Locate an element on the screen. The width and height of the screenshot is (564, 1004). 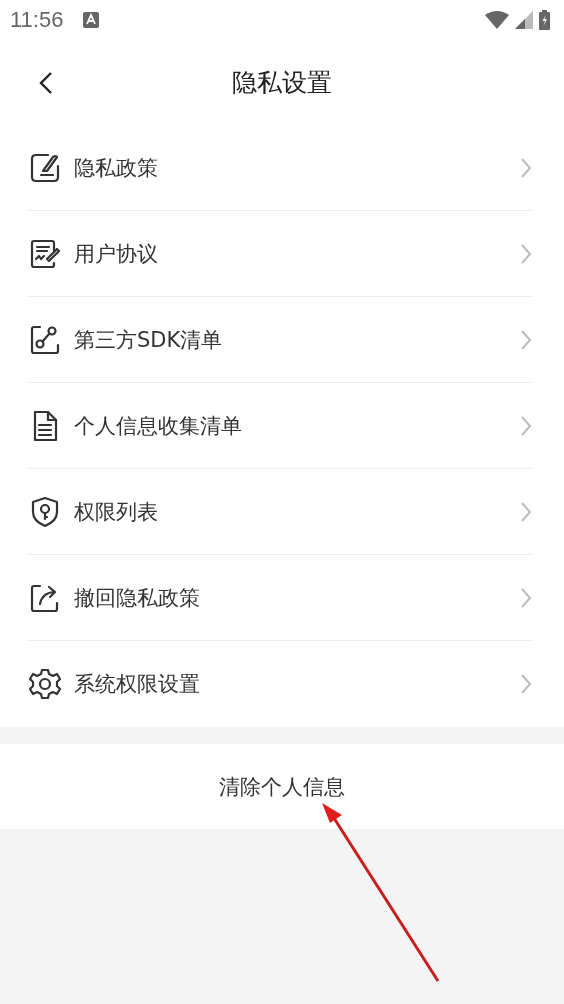
menu-item: 个人信息收集清单 is located at coordinates (280, 426).